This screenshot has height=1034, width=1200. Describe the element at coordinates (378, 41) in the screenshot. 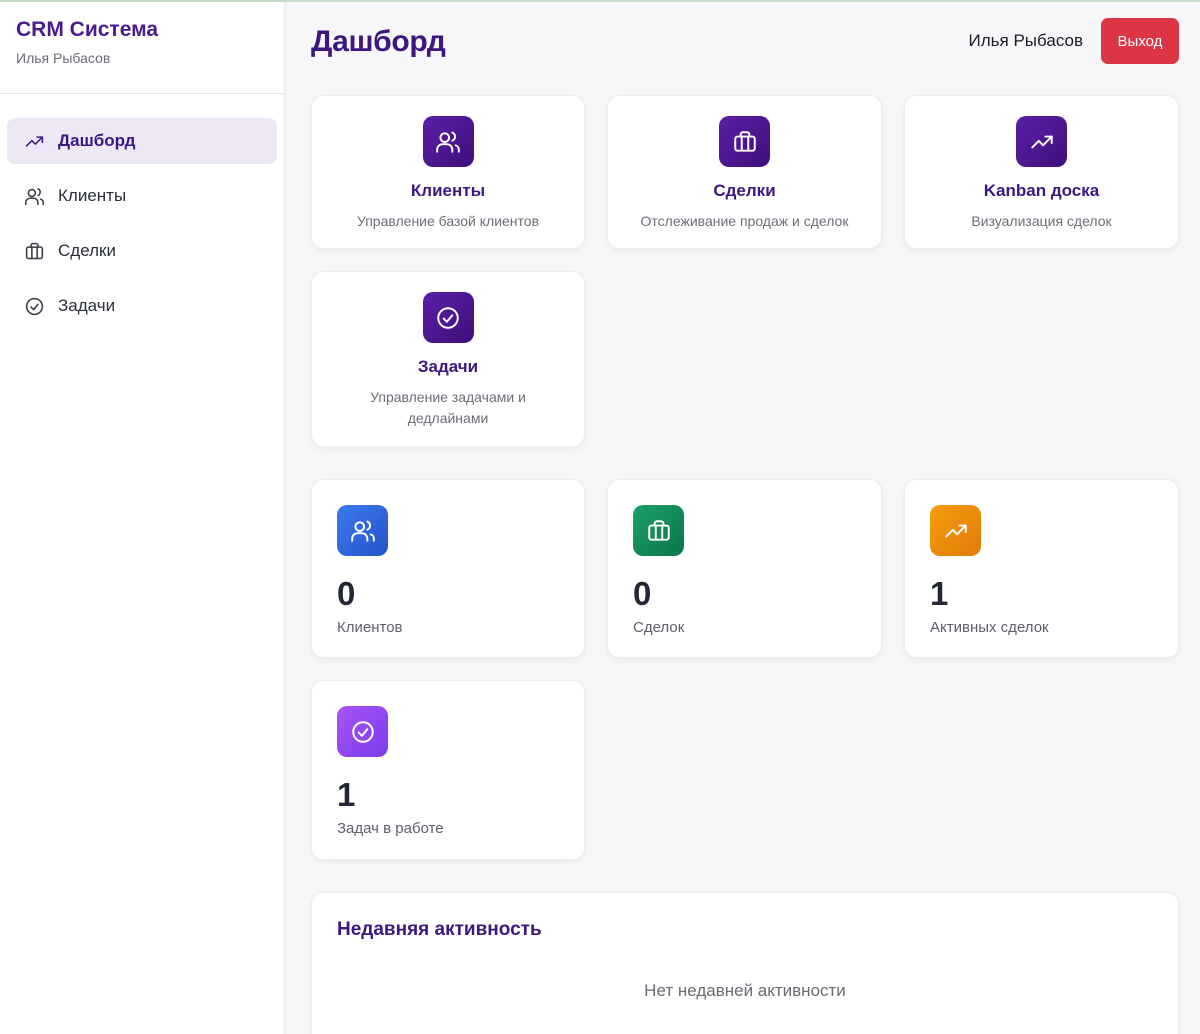

I see `page-title: Дашборд` at that location.